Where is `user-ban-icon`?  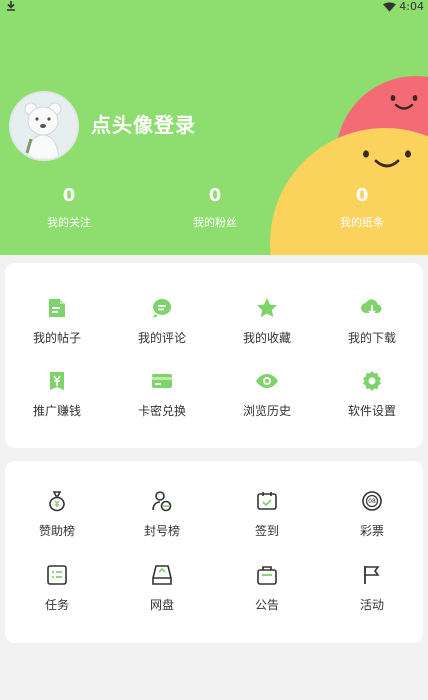
user-ban-icon is located at coordinates (162, 501).